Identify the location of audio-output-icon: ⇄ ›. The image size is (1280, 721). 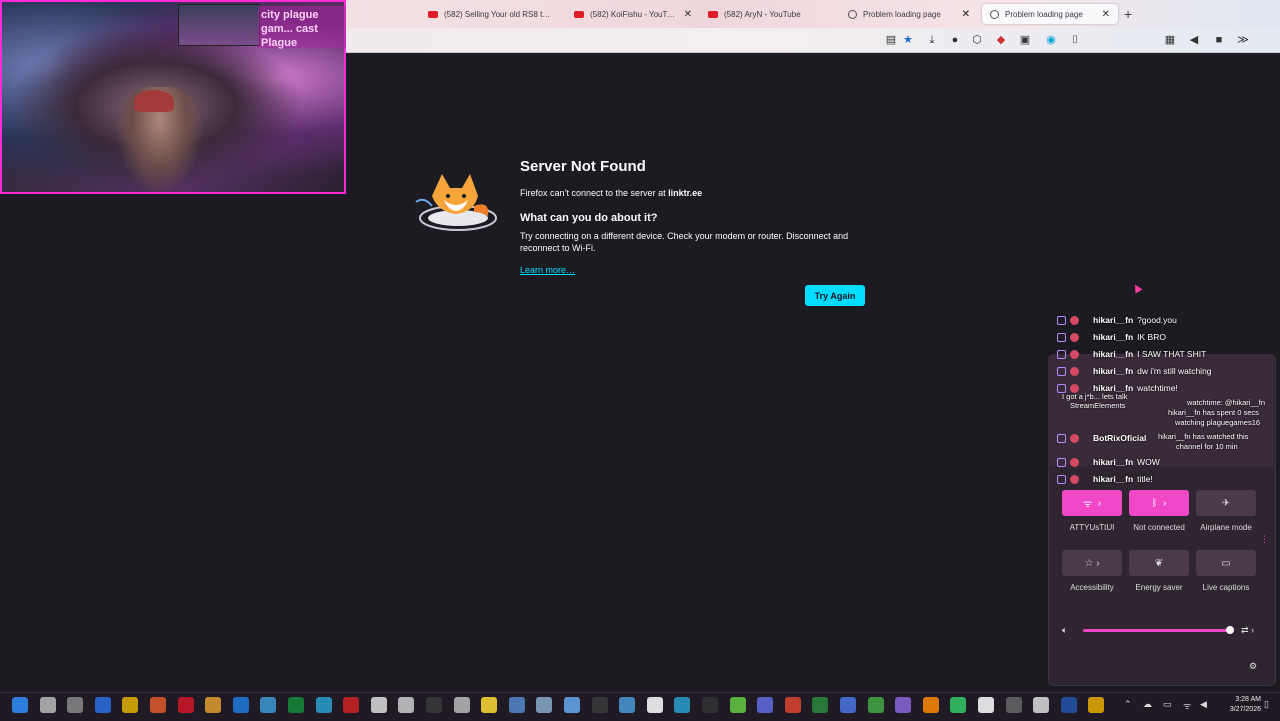
(1247, 630).